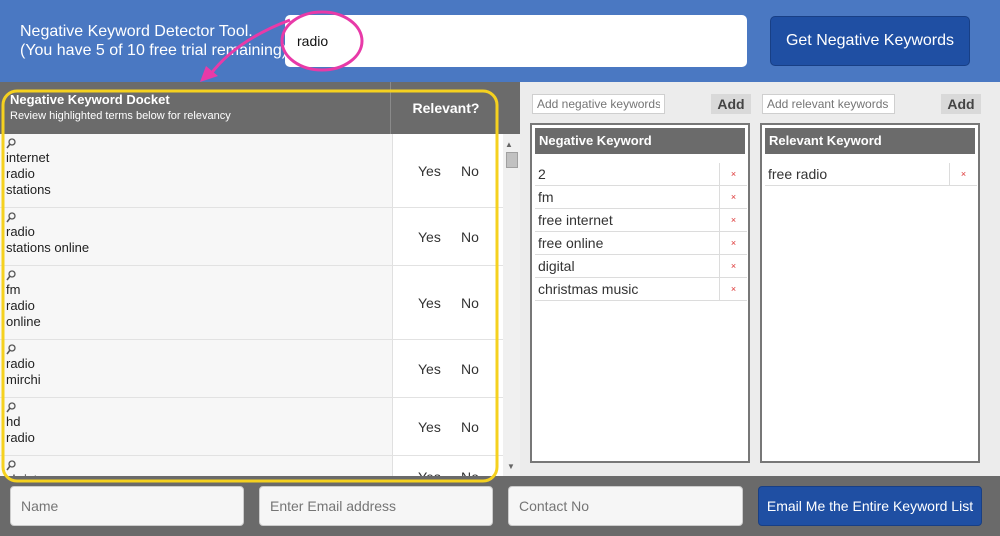  What do you see at coordinates (798, 174) in the screenshot?
I see `keyword-text: free radio` at bounding box center [798, 174].